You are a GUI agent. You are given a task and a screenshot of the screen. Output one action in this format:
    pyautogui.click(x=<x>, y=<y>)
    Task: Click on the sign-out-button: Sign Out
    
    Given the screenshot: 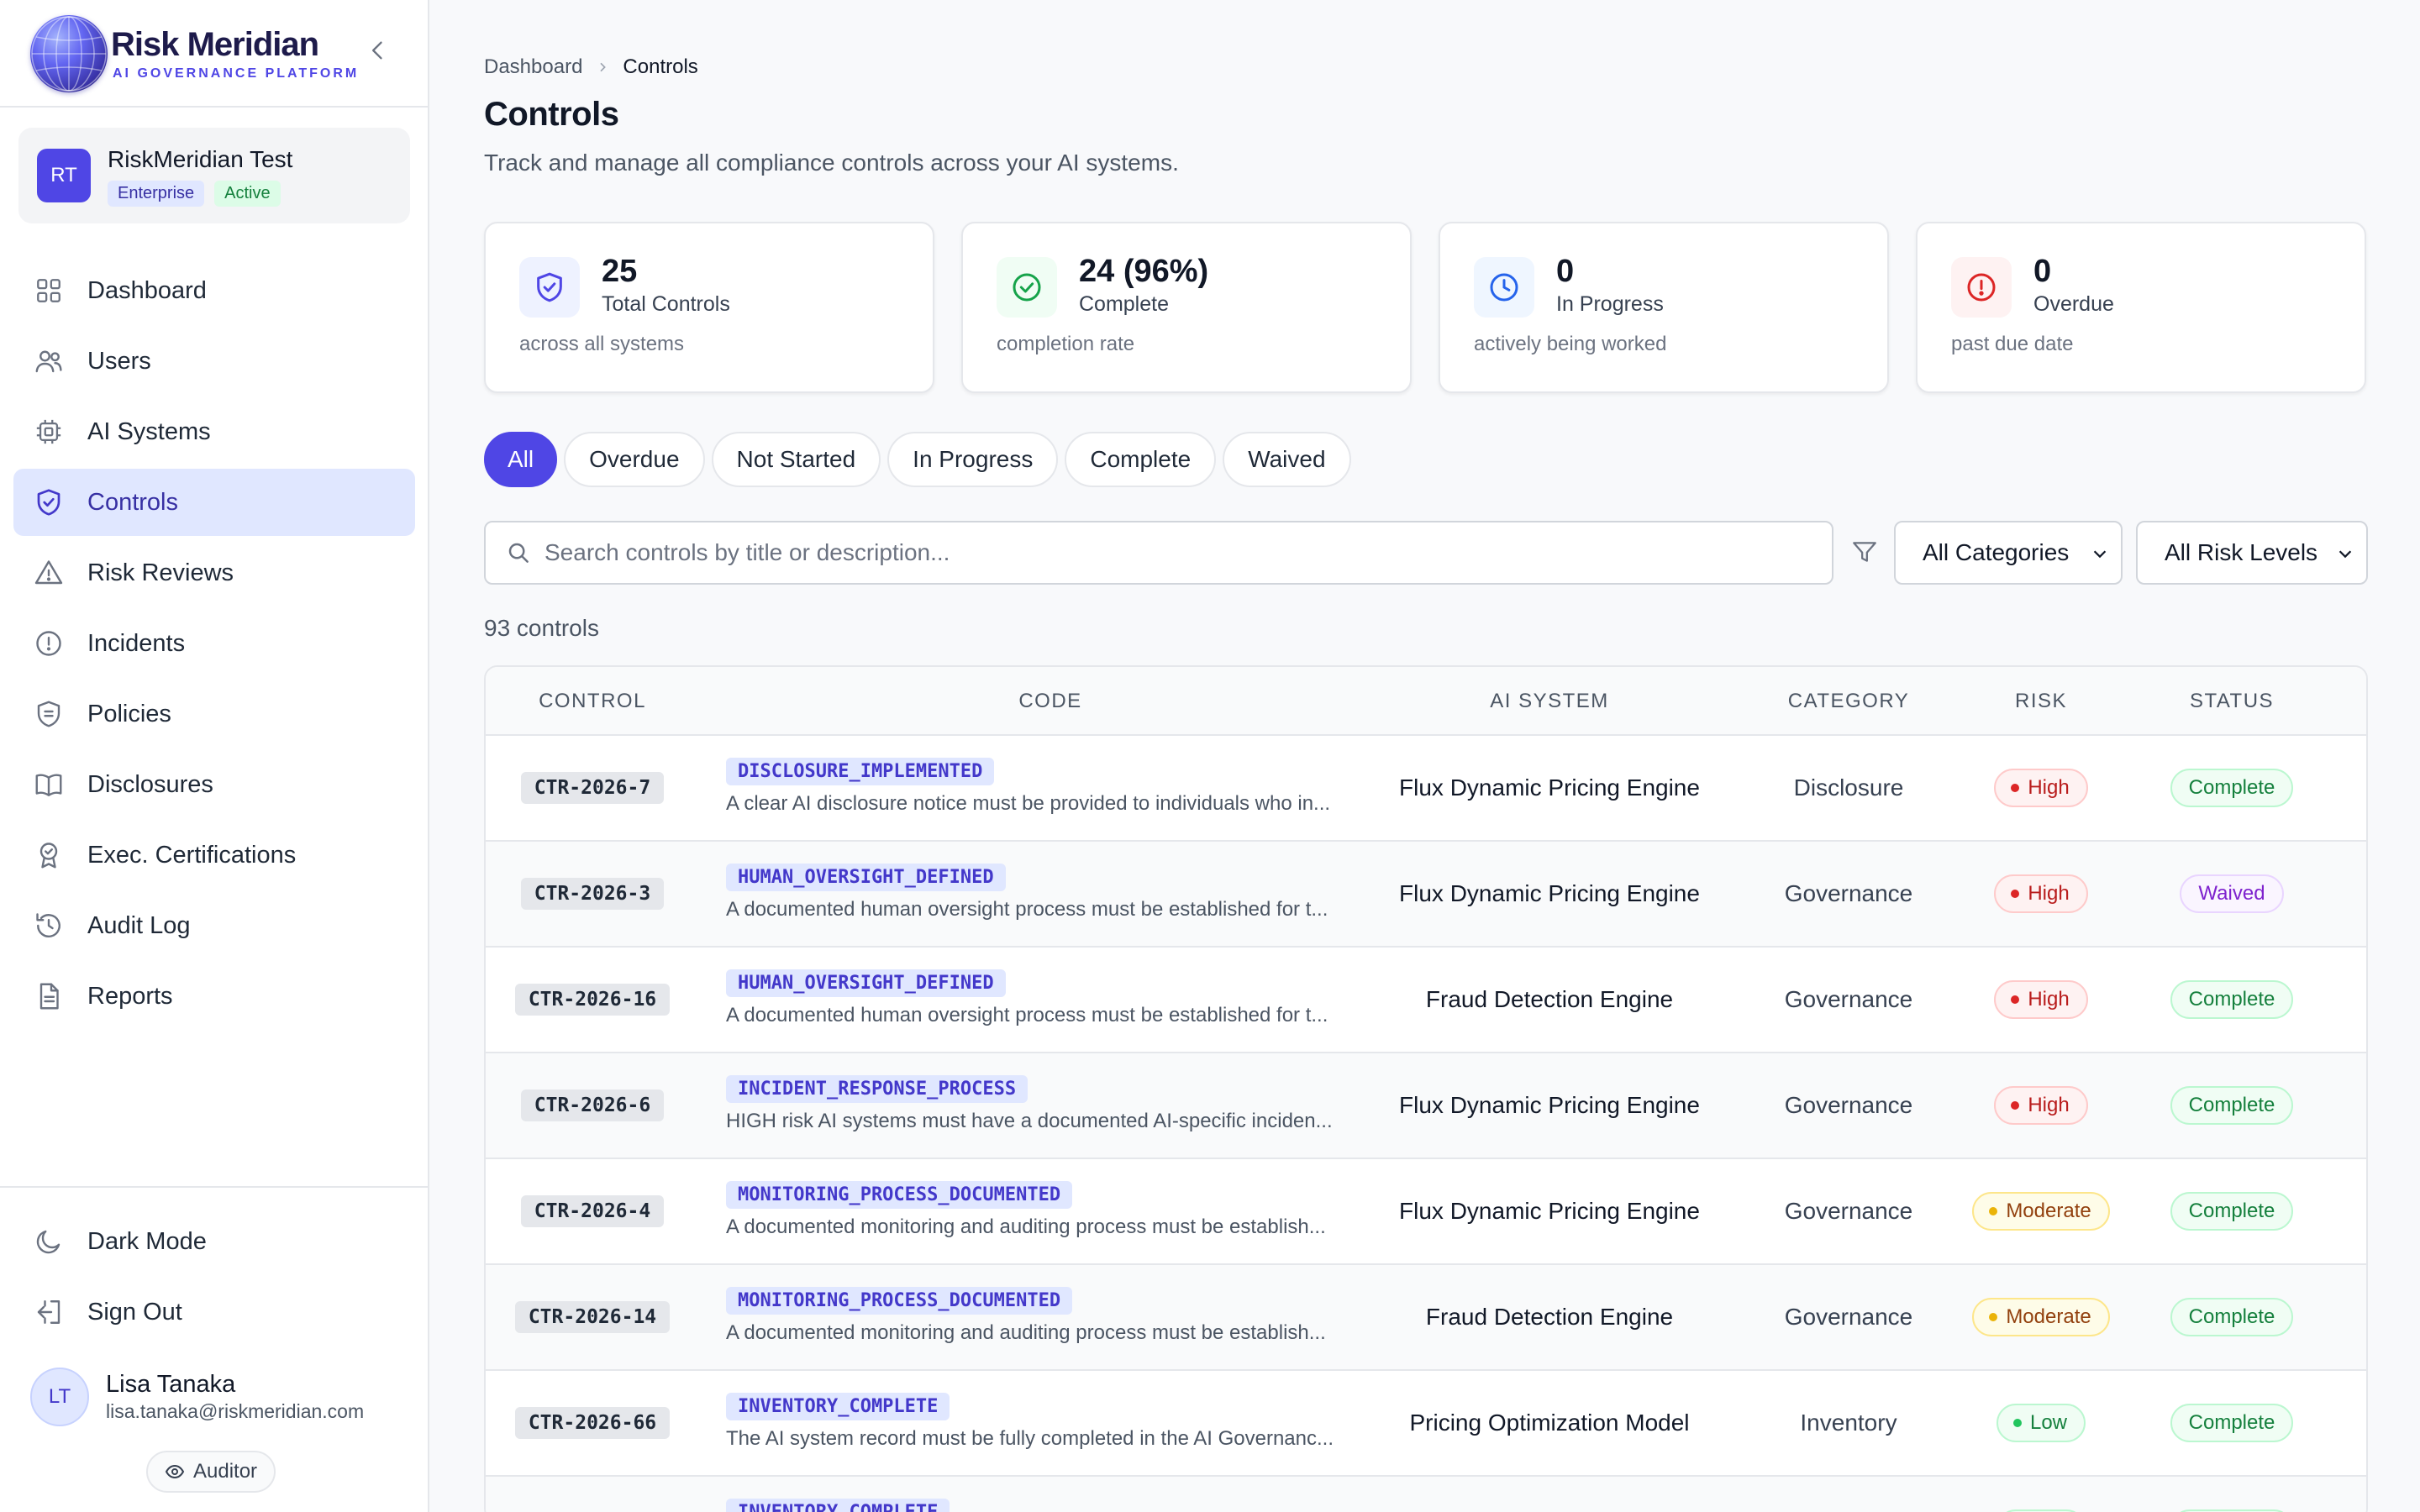 What is the action you would take?
    pyautogui.click(x=214, y=1312)
    